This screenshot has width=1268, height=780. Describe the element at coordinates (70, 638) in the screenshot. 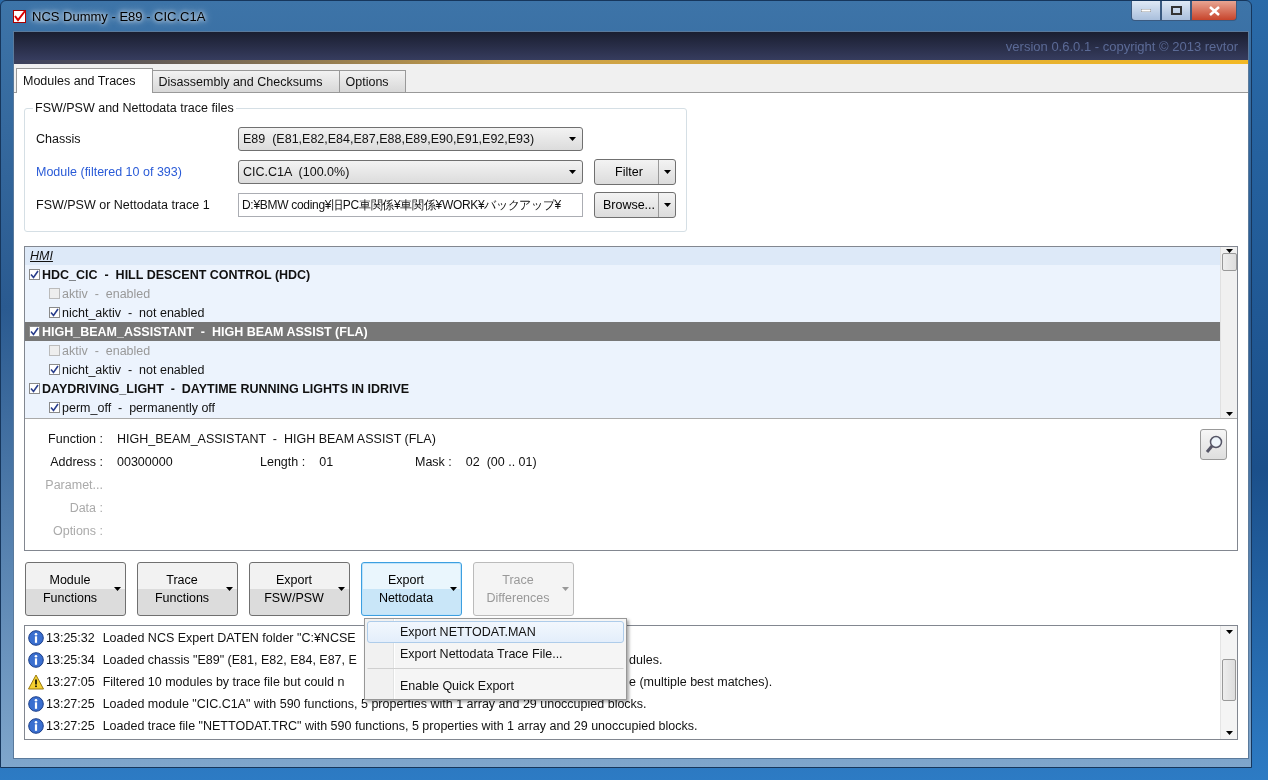

I see `log-time: 13:25:32` at that location.